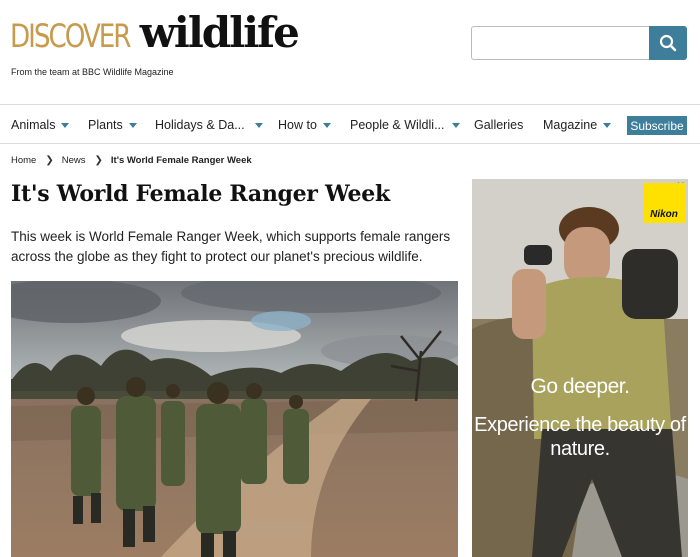  Describe the element at coordinates (92, 72) in the screenshot. I see `site-tagline: From the team at BBC Wildlife Magazine` at that location.